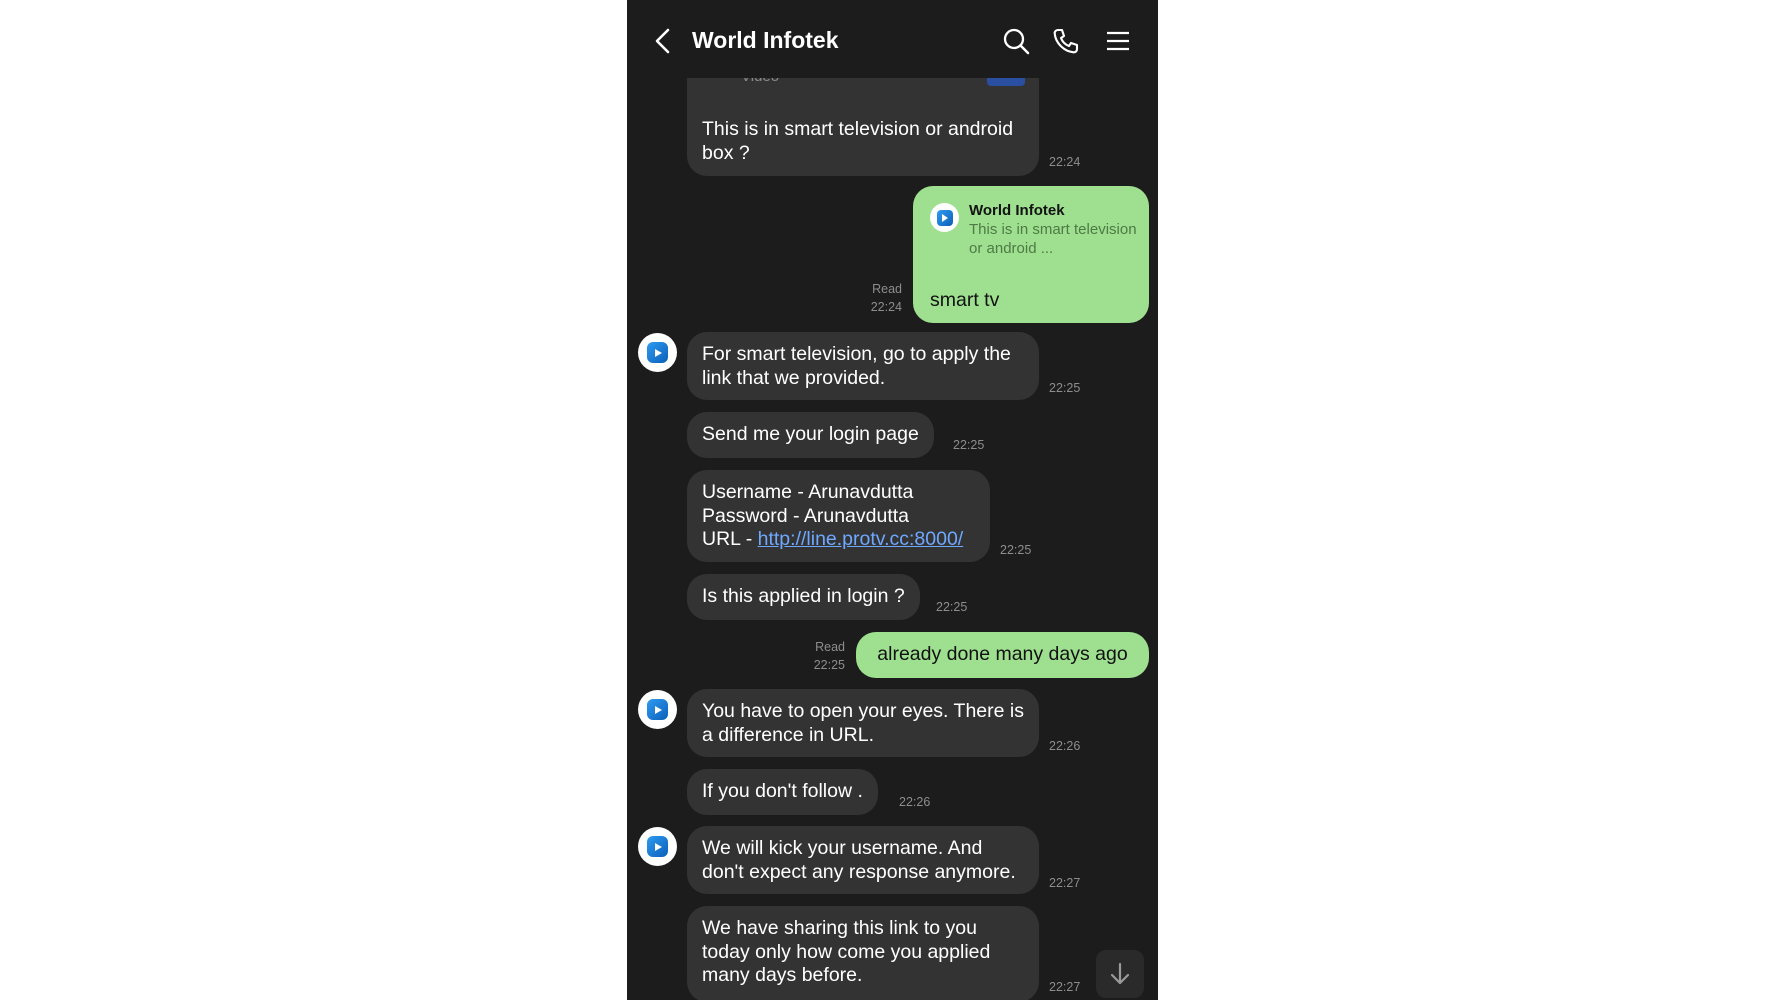 The height and width of the screenshot is (1000, 1778). I want to click on message-incoming: Send me your login page, so click(810, 435).